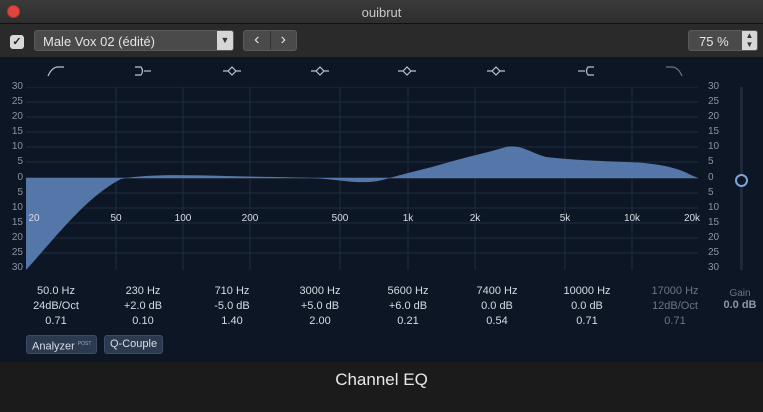  What do you see at coordinates (381, 40) in the screenshot?
I see `plugin-toolbar: ✓ Male Vox 02 (édité) ▼ ‹ › 75 % ▲ ▼` at bounding box center [381, 40].